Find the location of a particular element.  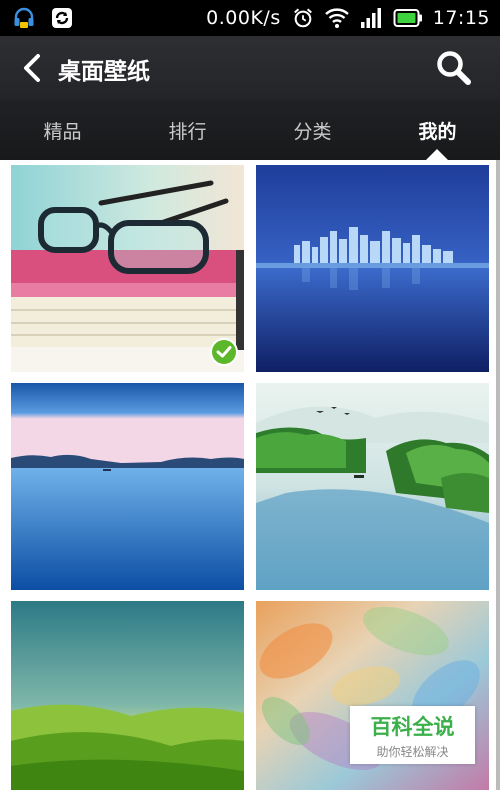

search-button is located at coordinates (454, 68).